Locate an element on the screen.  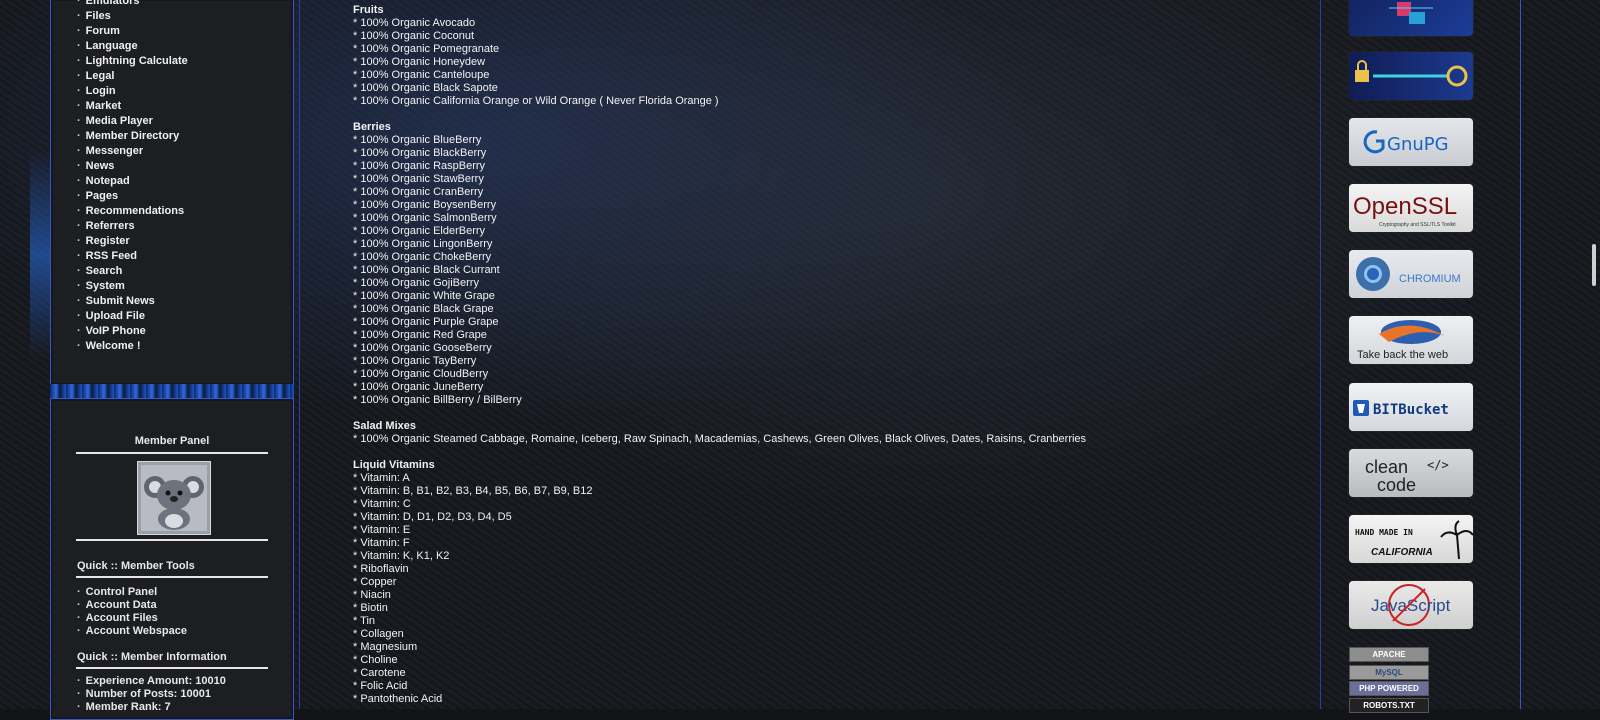
section-title-vitamins: Liquid Vitamins is located at coordinates (394, 465).